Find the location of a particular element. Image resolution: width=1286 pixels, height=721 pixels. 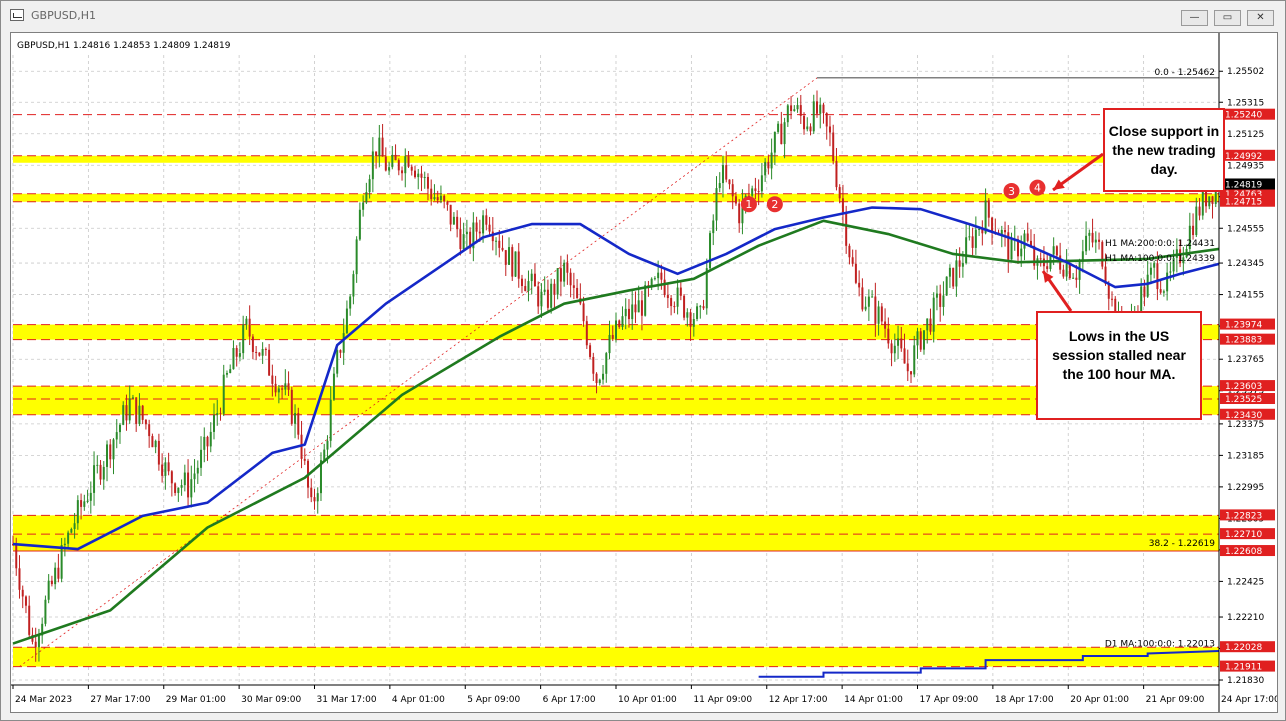

level-price-label: 1.22823 is located at coordinates (1243, 516).